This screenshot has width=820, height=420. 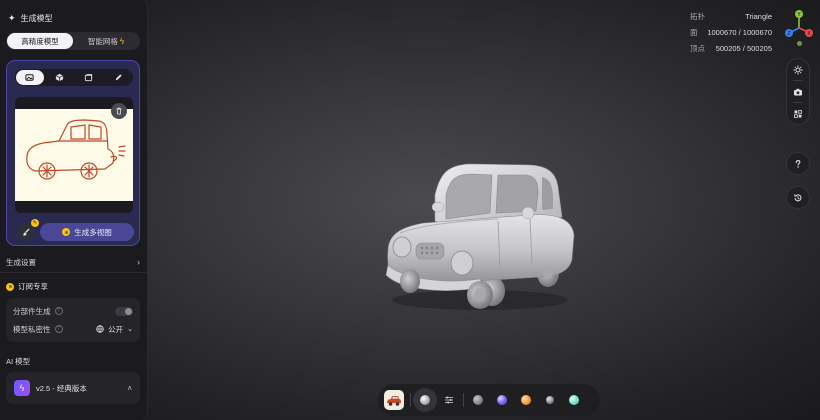 I want to click on tab-smart-mesh: 智能网格 ϟ, so click(x=106, y=41).